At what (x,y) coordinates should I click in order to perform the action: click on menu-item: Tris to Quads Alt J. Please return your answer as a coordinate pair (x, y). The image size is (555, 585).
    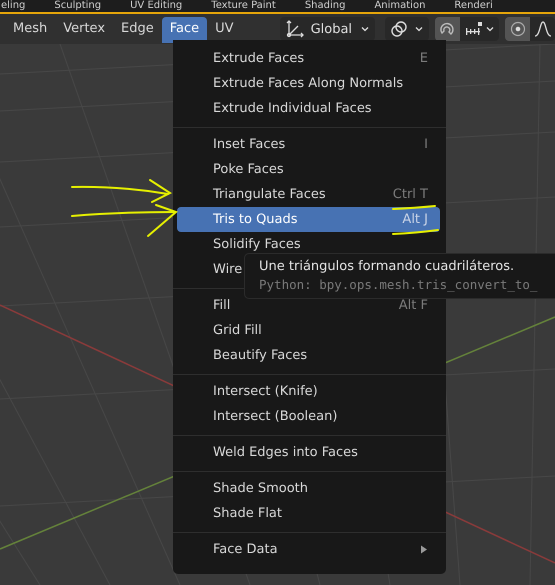
    Looking at the image, I should click on (308, 219).